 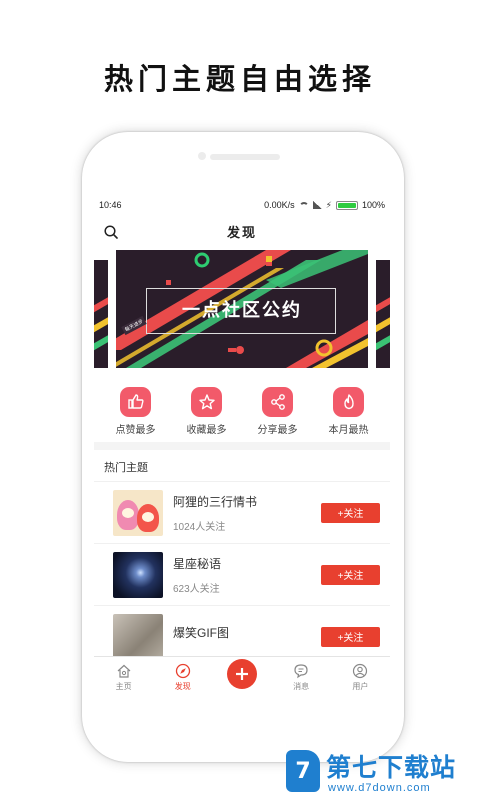 What do you see at coordinates (182, 686) in the screenshot?
I see `tab-label: 发现` at bounding box center [182, 686].